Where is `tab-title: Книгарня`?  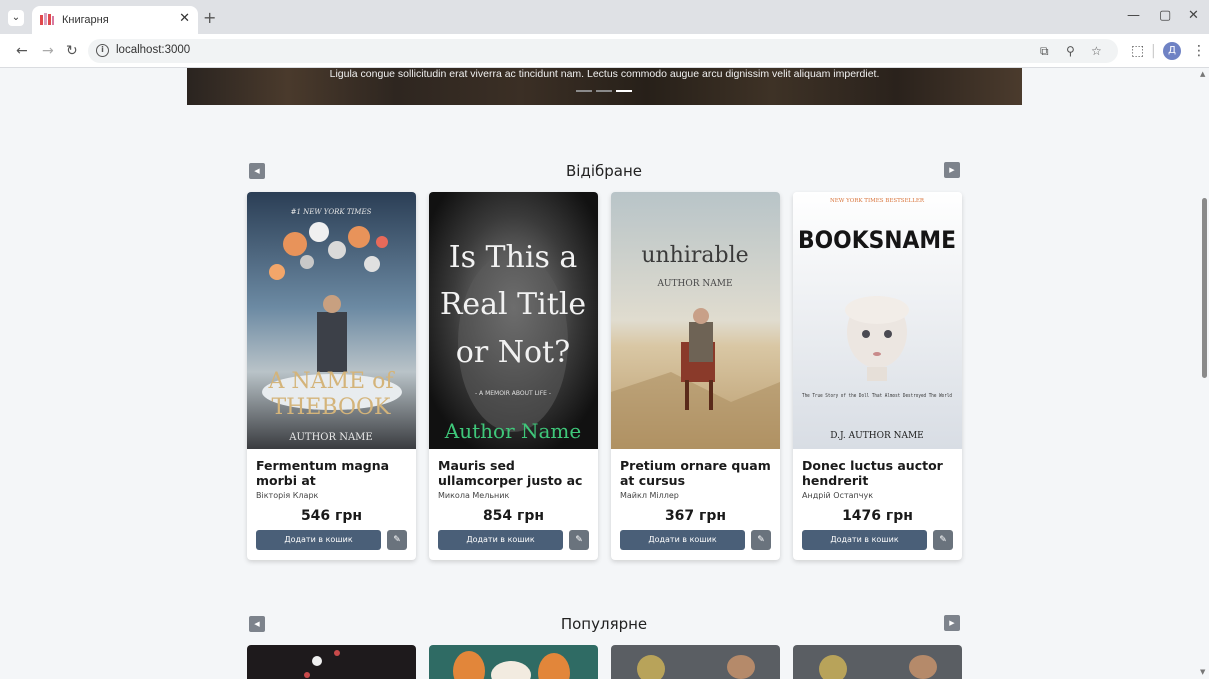 tab-title: Книгарня is located at coordinates (85, 20).